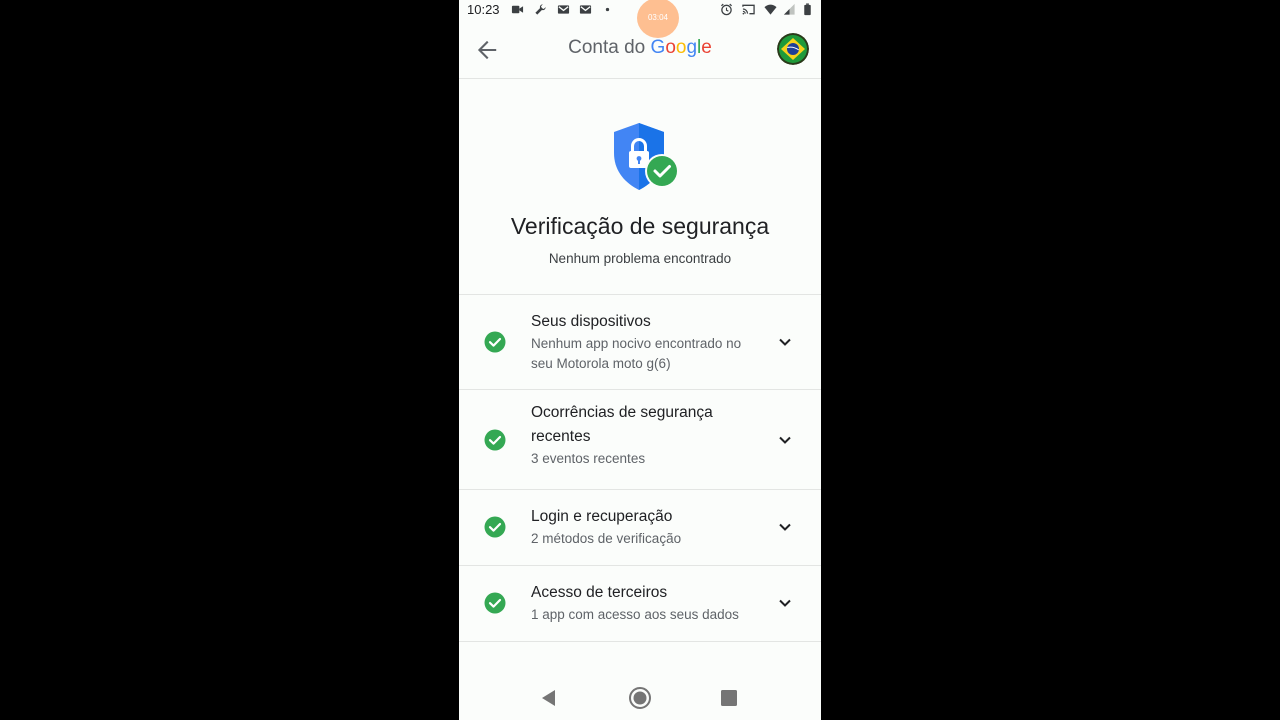 This screenshot has width=1280, height=720. Describe the element at coordinates (483, 9) in the screenshot. I see `status-time: 10:23` at that location.